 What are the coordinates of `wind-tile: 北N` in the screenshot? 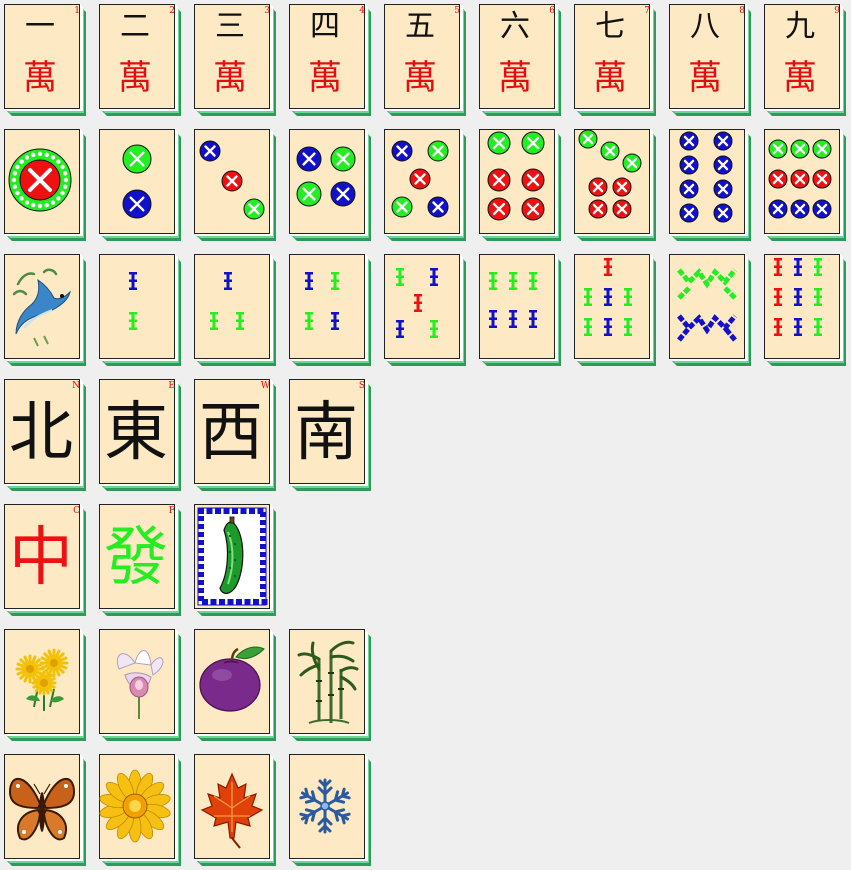 It's located at (45, 435).